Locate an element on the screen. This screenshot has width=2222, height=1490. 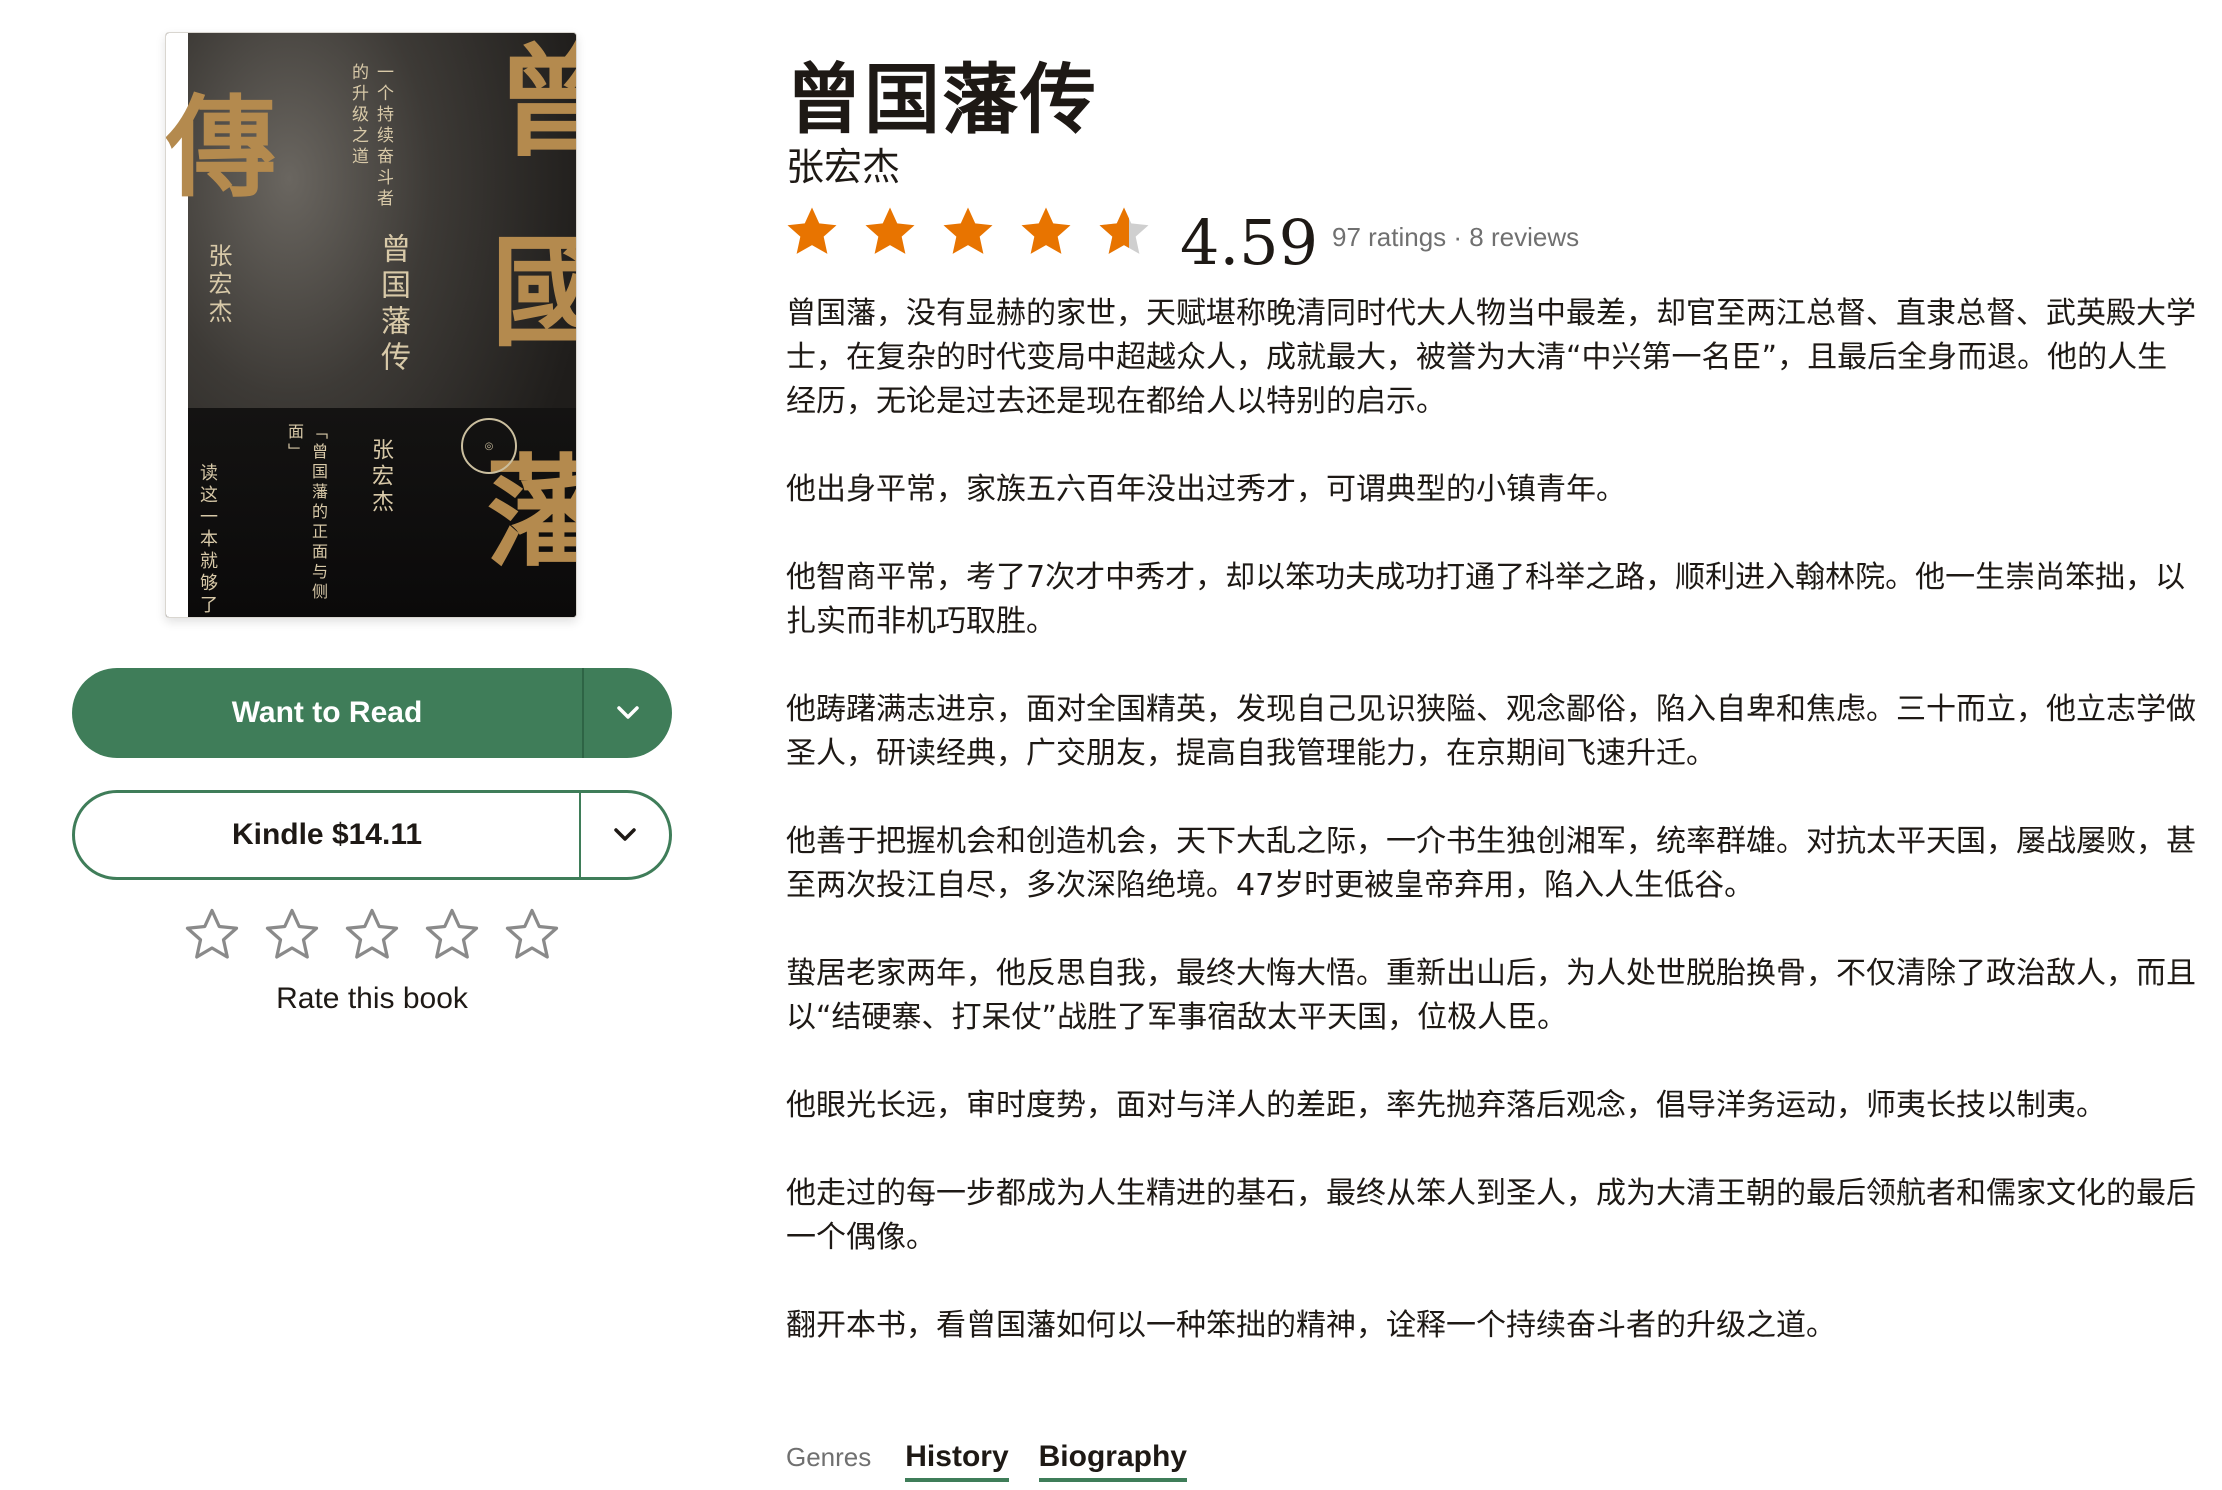
want-to-read-button: Want to Read is located at coordinates (372, 713).